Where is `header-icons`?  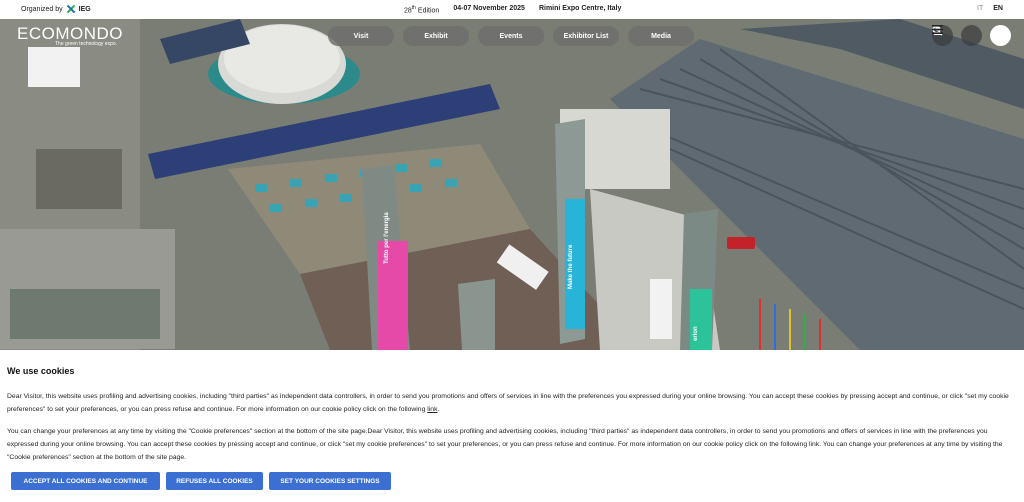
header-icons is located at coordinates (971, 35).